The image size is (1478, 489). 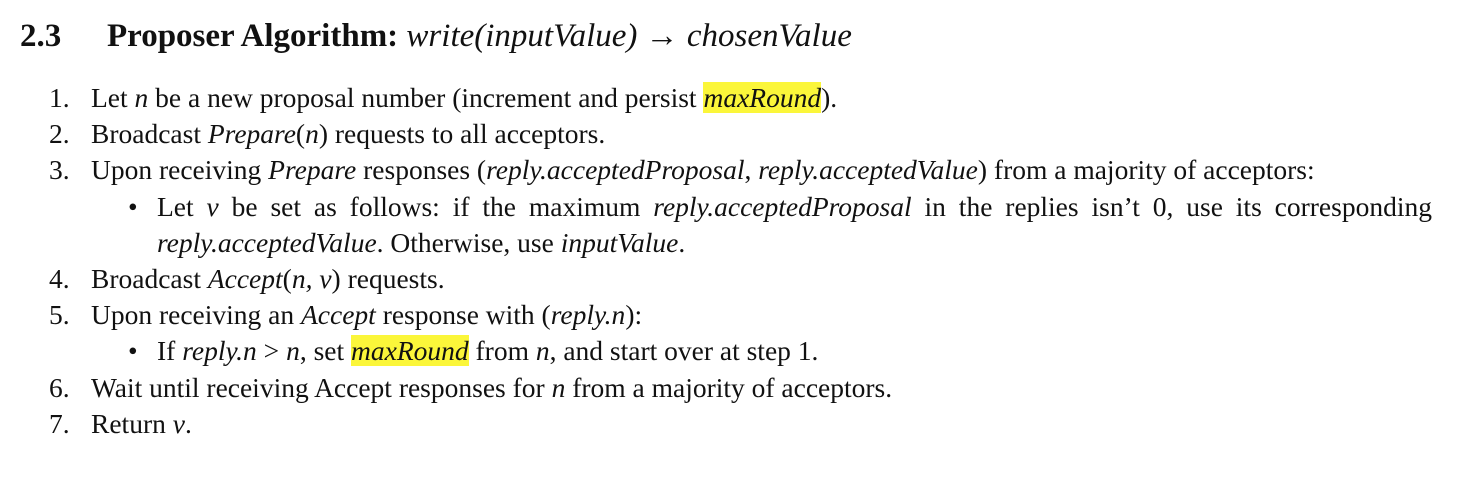 What do you see at coordinates (829, 97) in the screenshot?
I see `text-segment: ).` at bounding box center [829, 97].